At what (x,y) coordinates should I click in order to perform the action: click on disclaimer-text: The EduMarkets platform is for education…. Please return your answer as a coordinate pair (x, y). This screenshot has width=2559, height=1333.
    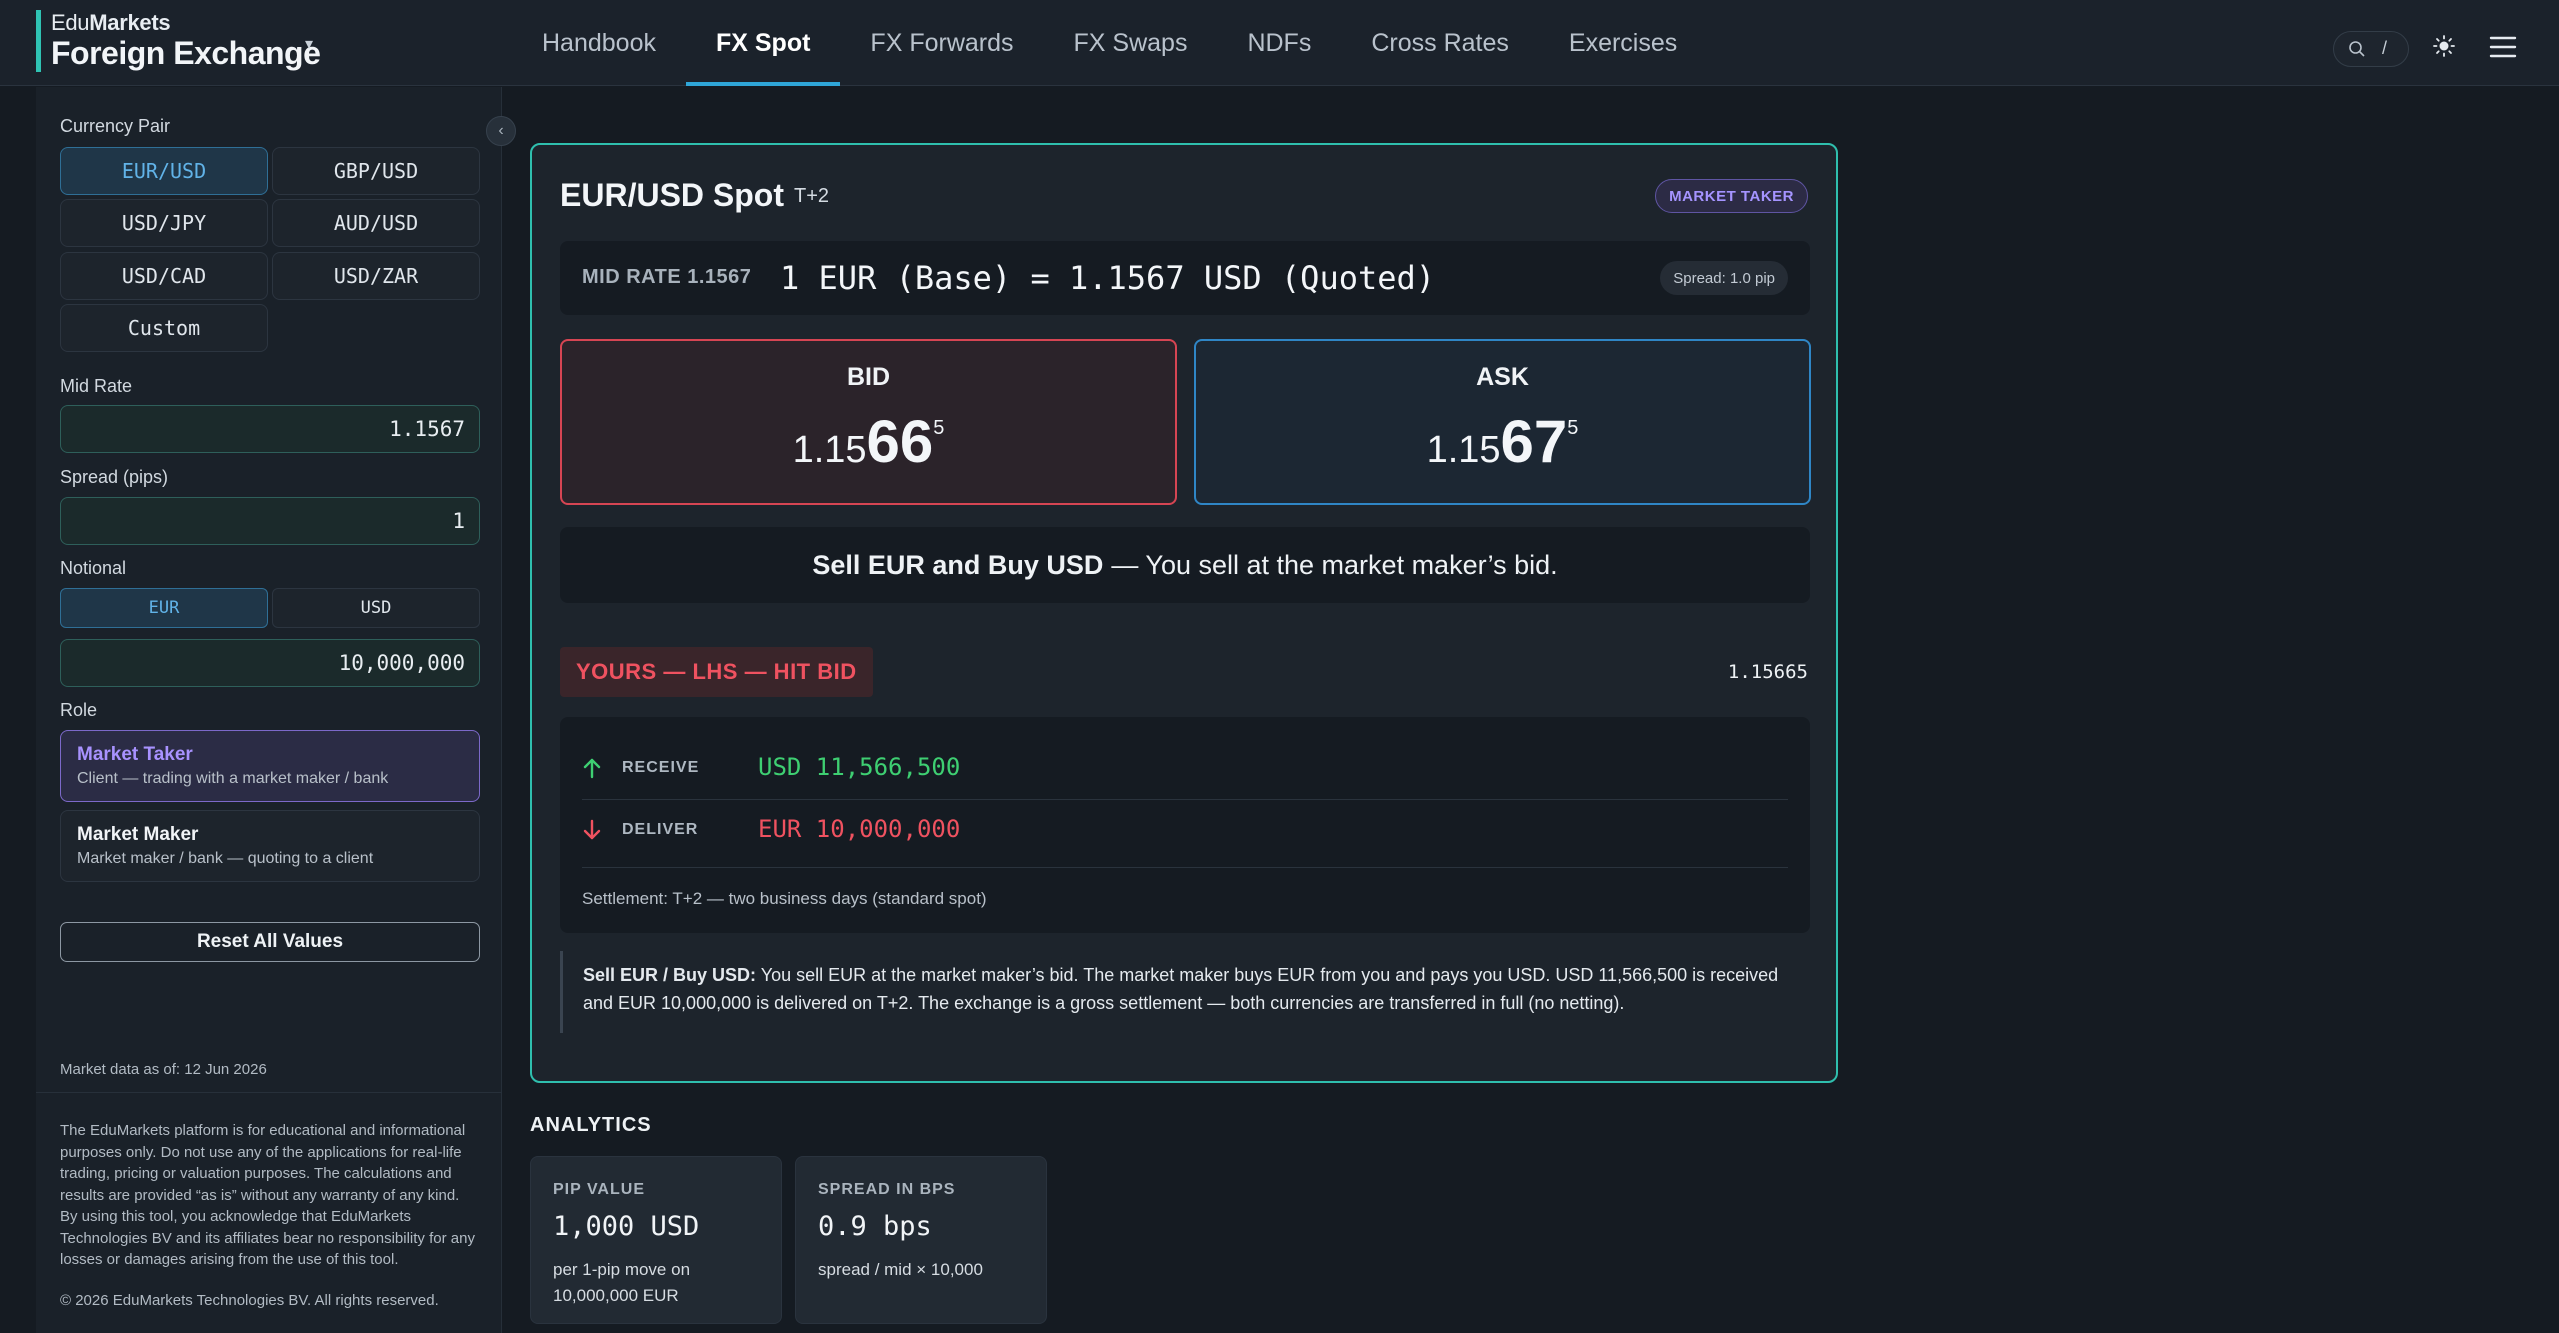
    Looking at the image, I should click on (267, 1195).